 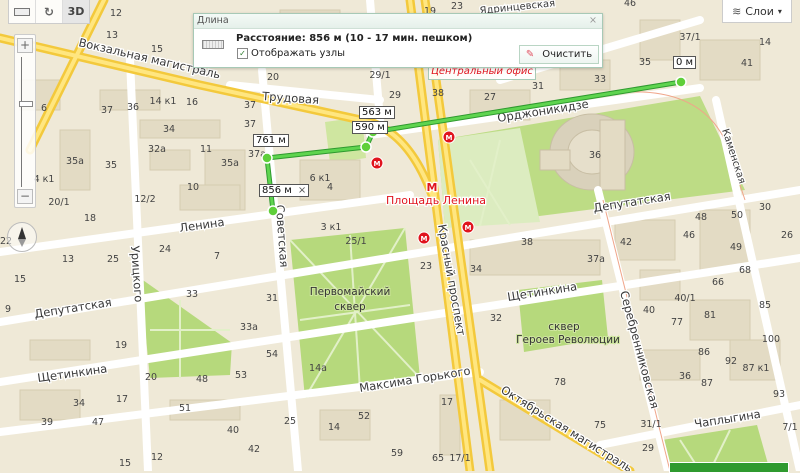 What do you see at coordinates (230, 163) in the screenshot?
I see `house-number: 35а` at bounding box center [230, 163].